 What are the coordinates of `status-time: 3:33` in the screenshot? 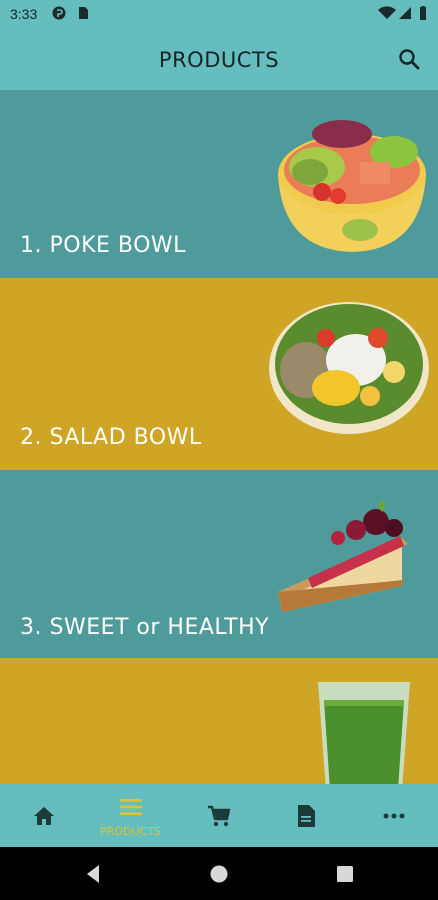 It's located at (24, 14).